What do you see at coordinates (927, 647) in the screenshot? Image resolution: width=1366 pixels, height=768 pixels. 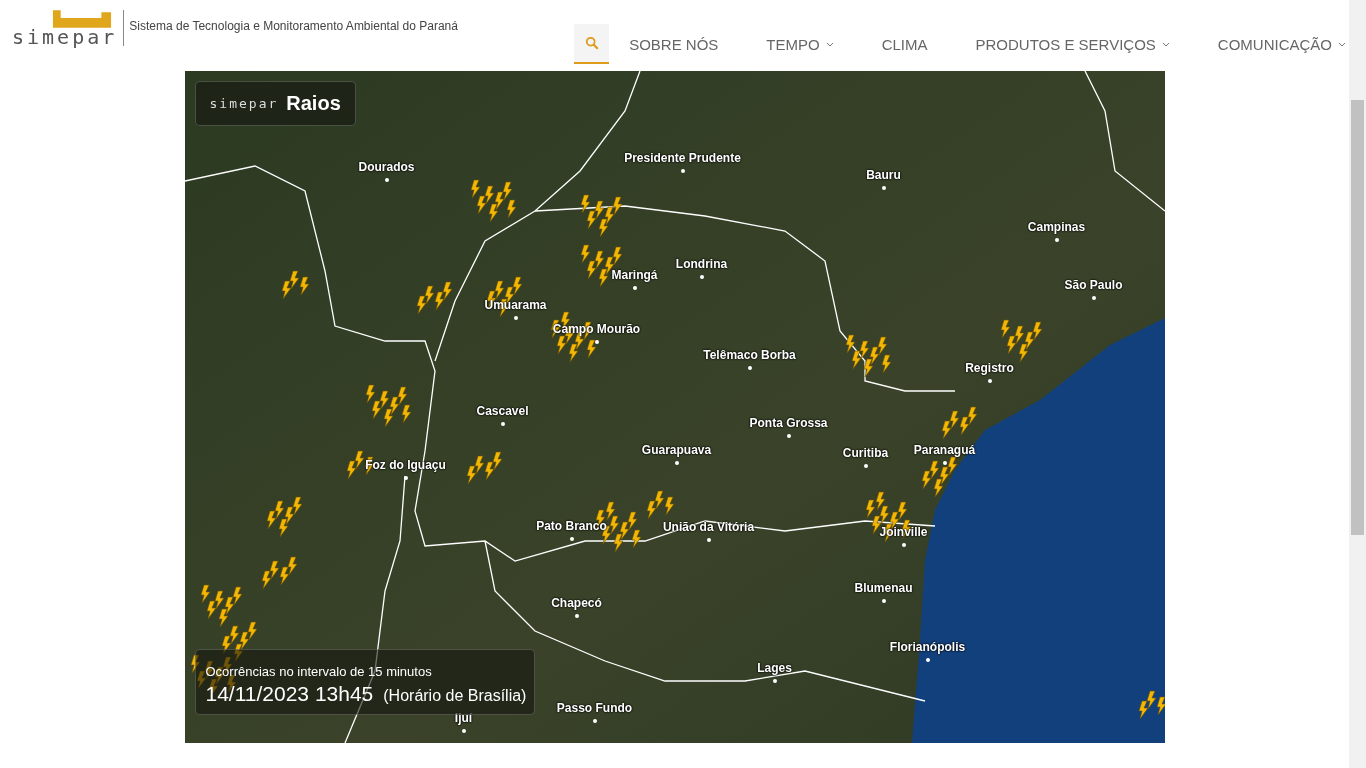 I see `city-label: Florianópolis` at bounding box center [927, 647].